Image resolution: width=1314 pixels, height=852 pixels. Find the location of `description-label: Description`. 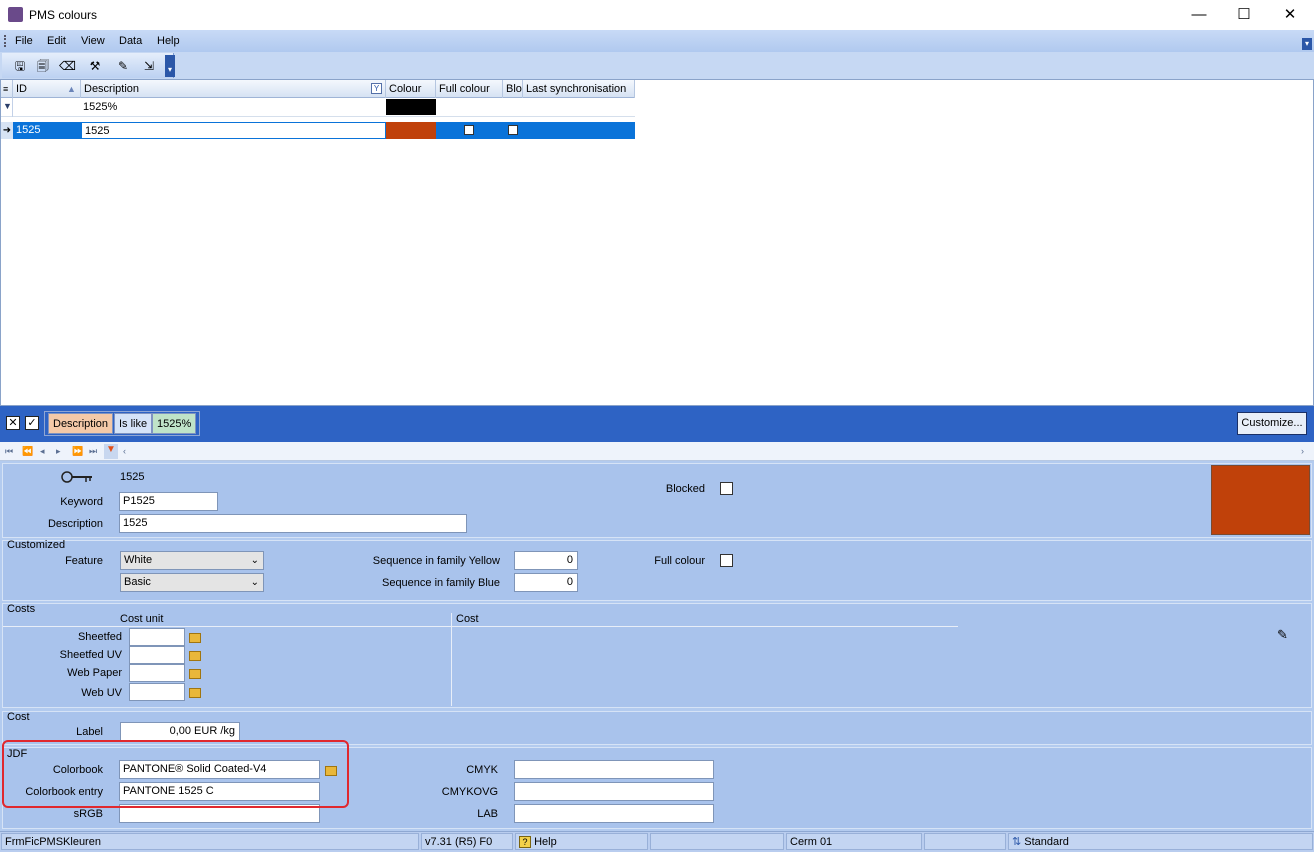

description-label: Description is located at coordinates (75, 524).